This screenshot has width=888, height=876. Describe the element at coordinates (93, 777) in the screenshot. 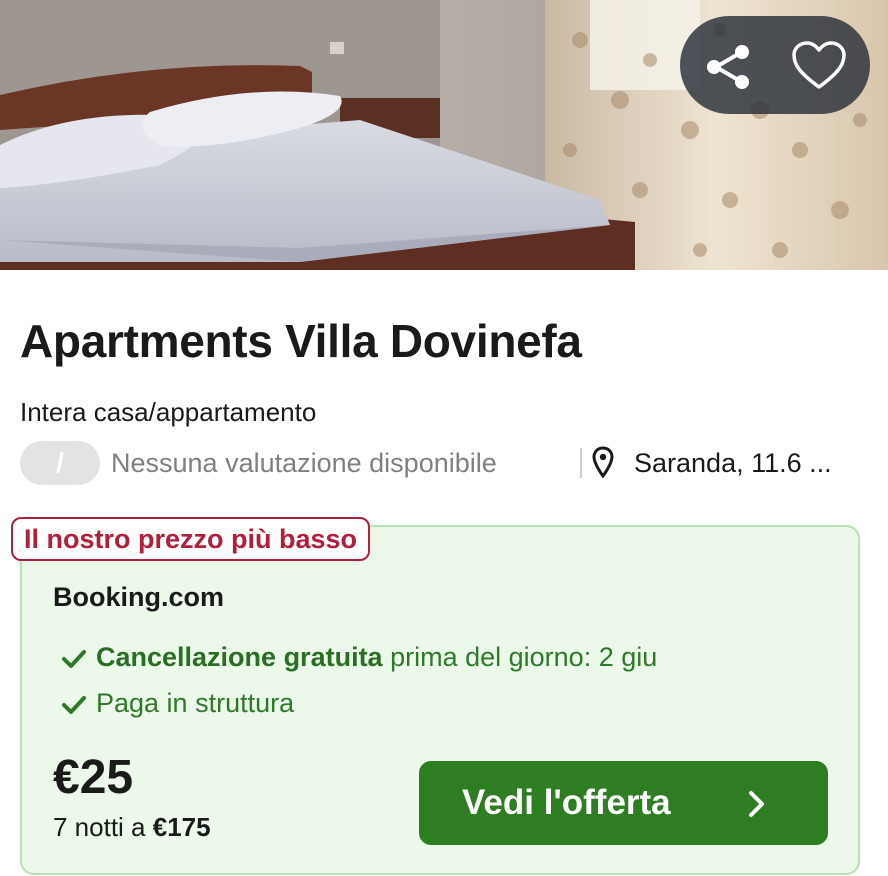

I see `nightly-price: €25` at that location.